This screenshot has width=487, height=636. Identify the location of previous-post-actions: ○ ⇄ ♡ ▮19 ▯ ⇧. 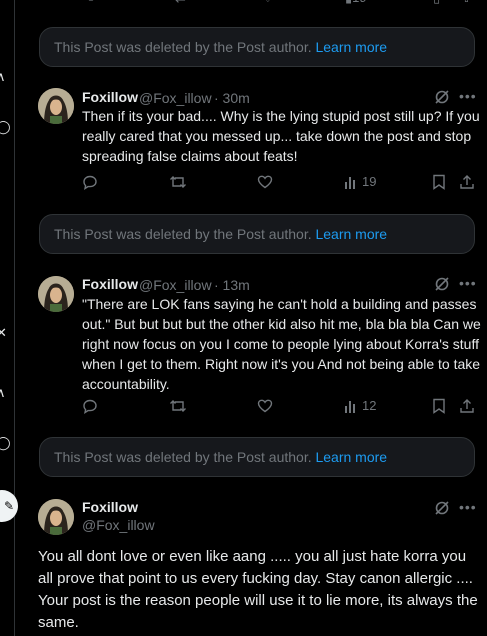
(251, 3).